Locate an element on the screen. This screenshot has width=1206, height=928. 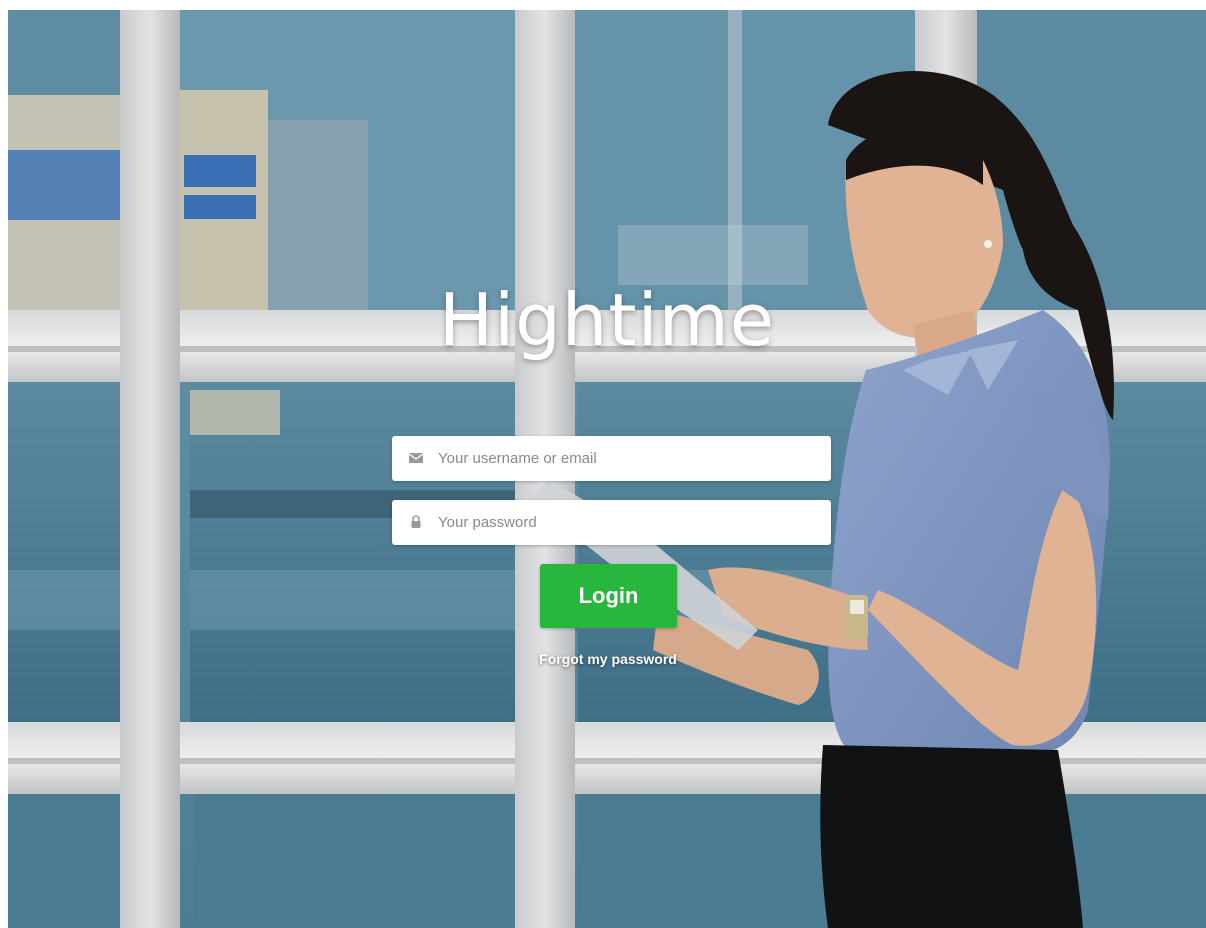
forgot-password-link: Forgot my password is located at coordinates (608, 659).